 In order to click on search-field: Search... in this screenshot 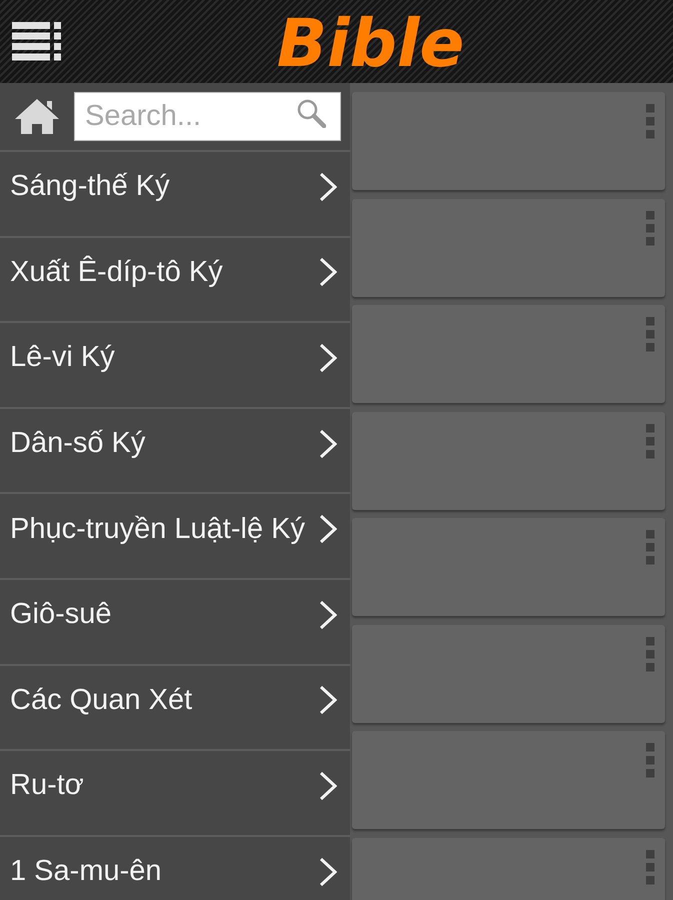, I will do `click(207, 116)`.